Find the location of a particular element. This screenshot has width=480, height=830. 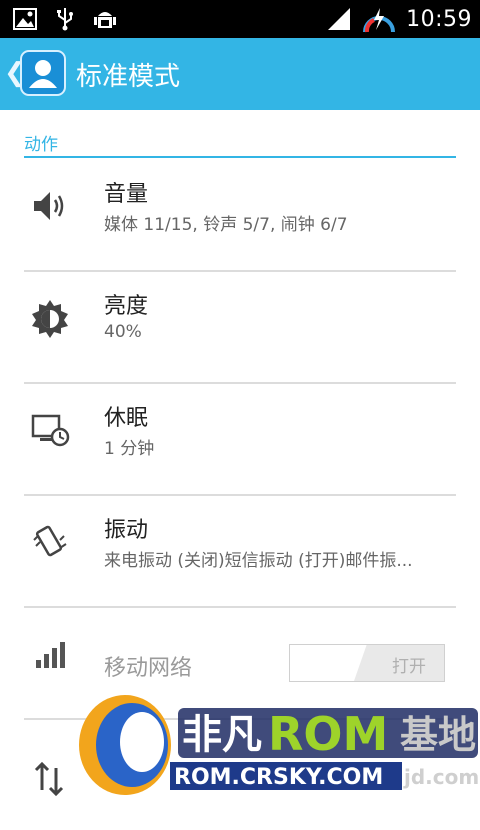

settings-item-title: 振动 is located at coordinates (126, 530).